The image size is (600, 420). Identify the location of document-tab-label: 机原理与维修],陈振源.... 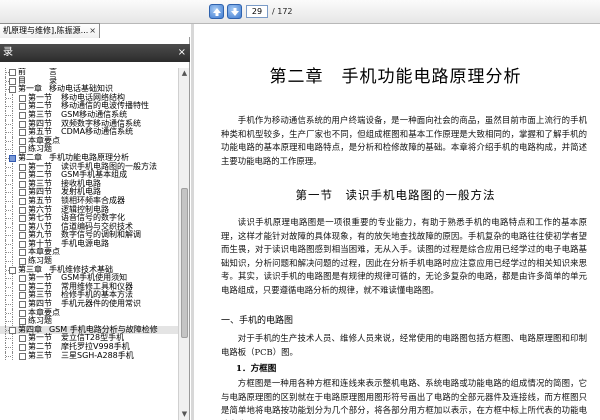
(46, 30).